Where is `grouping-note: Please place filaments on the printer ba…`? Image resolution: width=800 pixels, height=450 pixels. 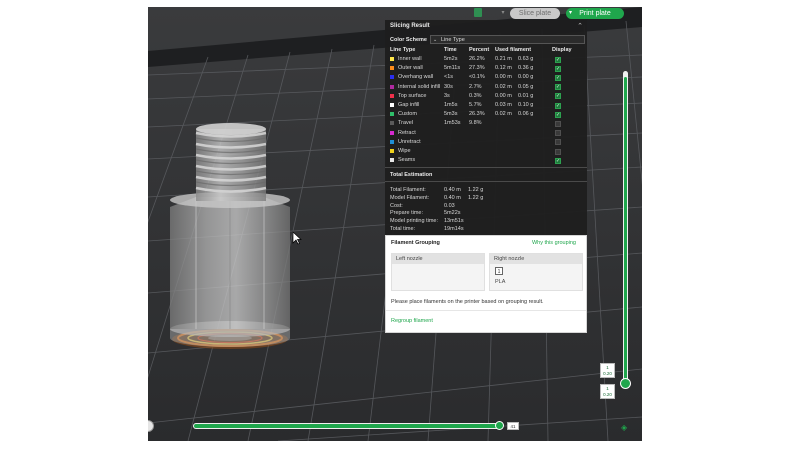
grouping-note: Please place filaments on the printer ba… is located at coordinates (467, 302).